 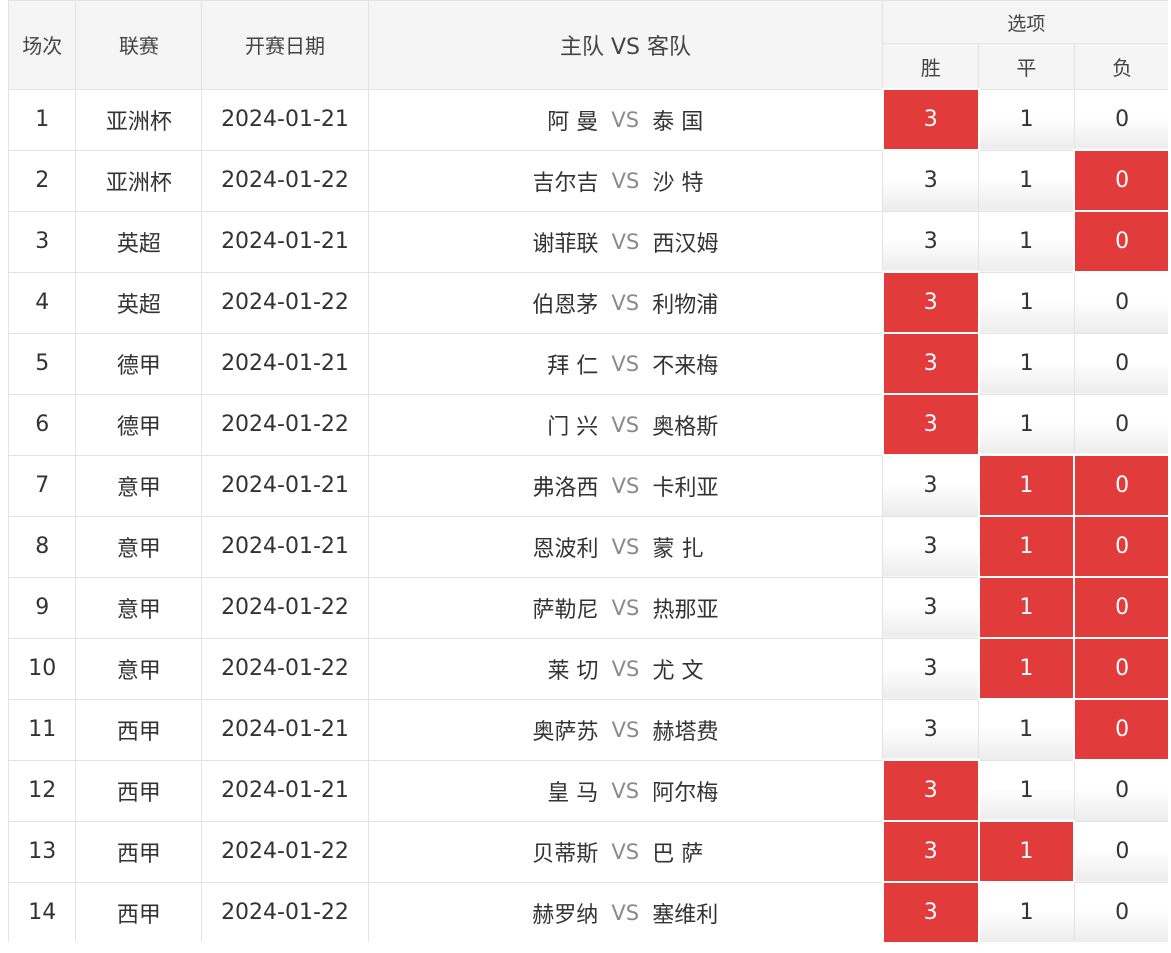 I want to click on match-no: 7, so click(x=42, y=485).